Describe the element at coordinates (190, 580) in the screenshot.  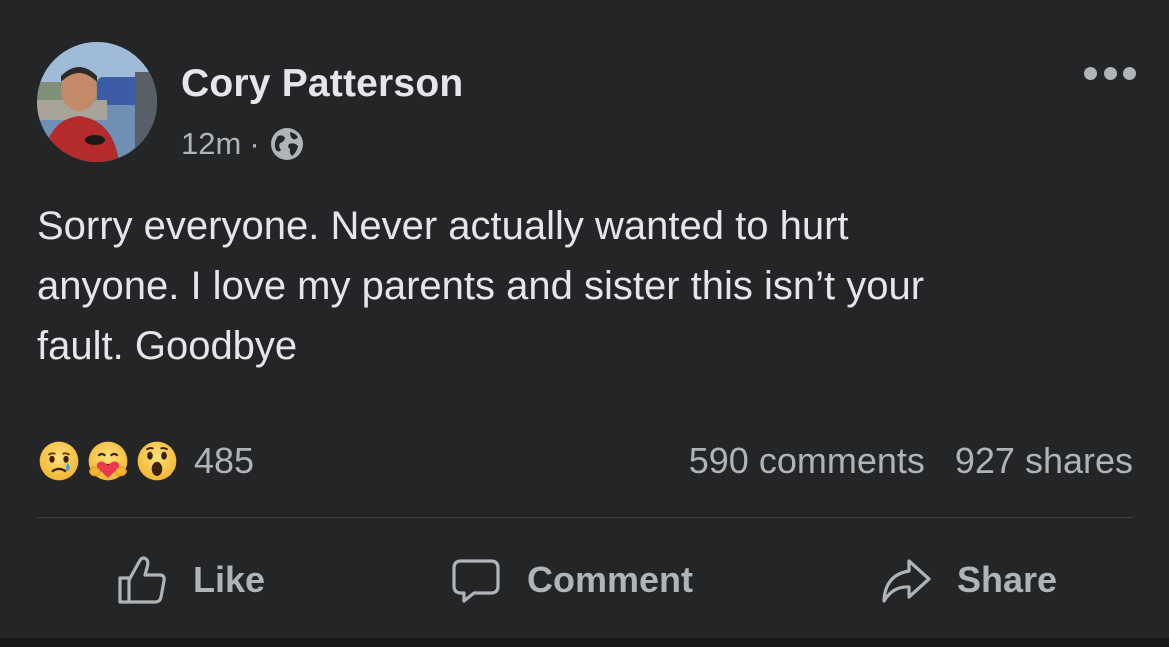
I see `like-button: Like` at that location.